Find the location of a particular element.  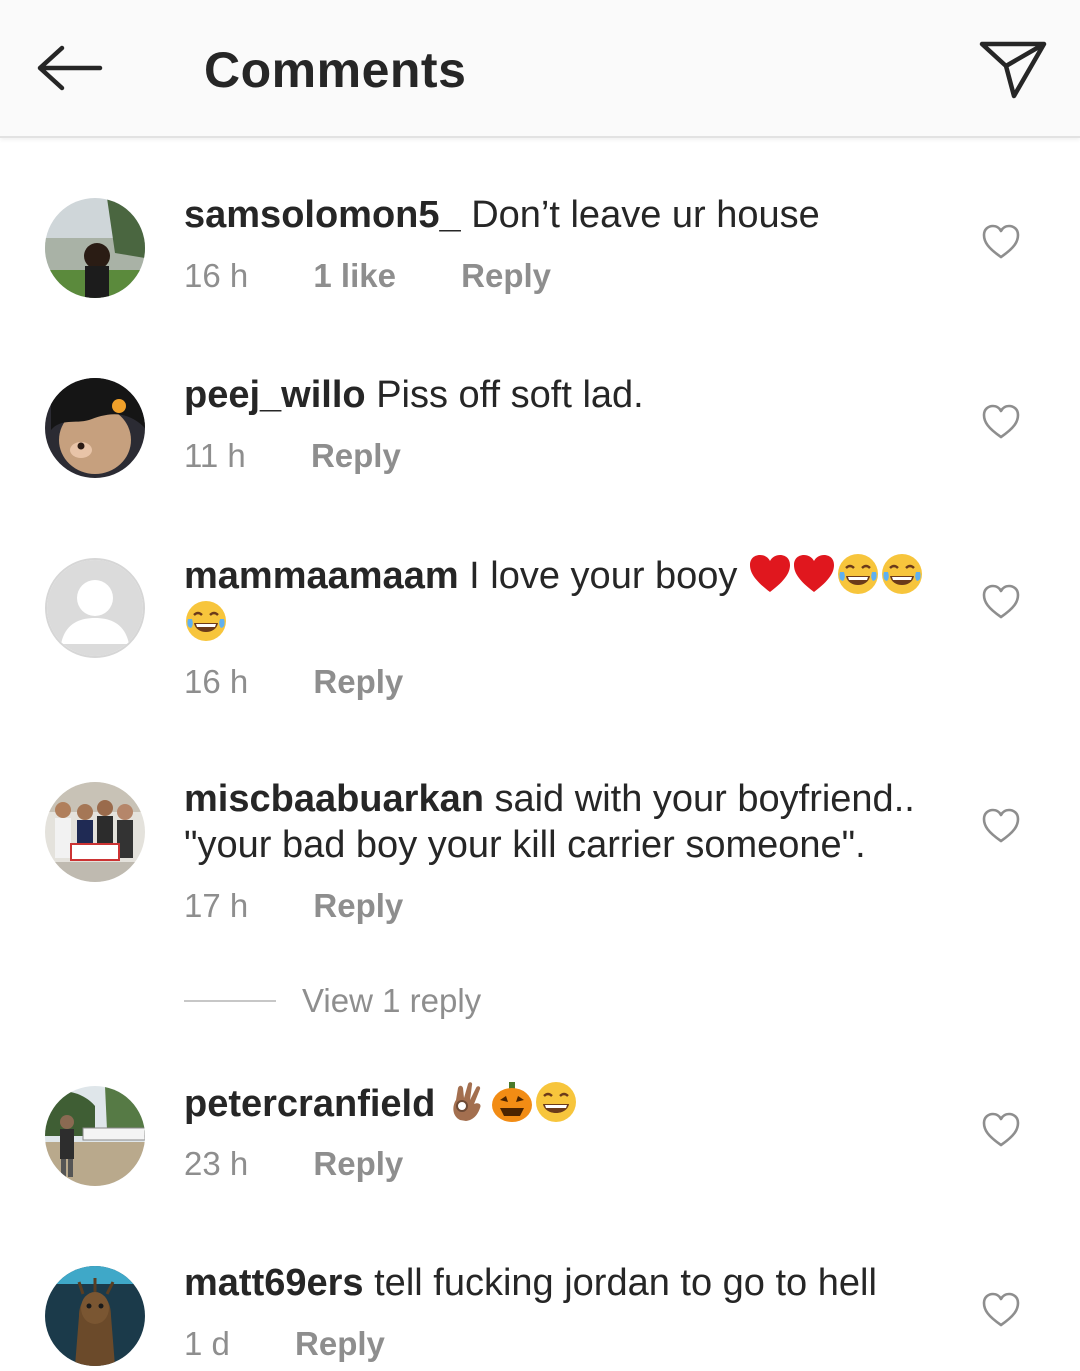

comment-meta: 11 h Reply is located at coordinates (292, 456).